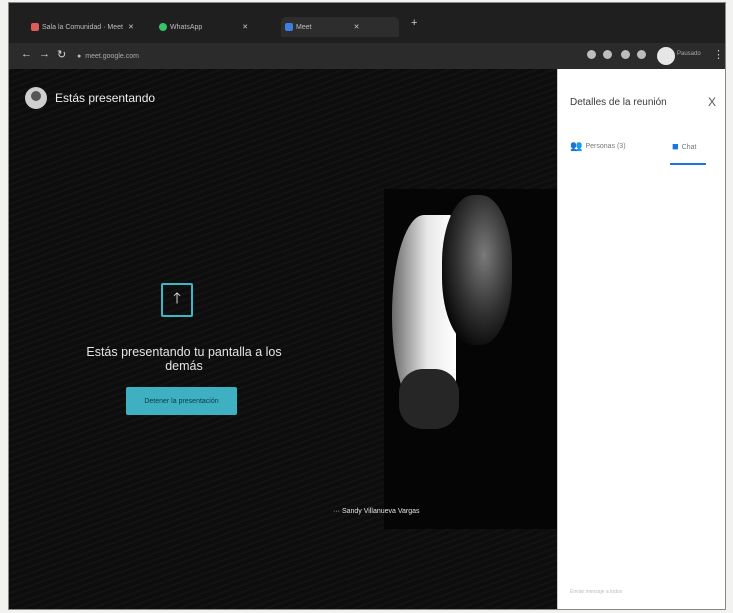 This screenshot has height=613, width=733. Describe the element at coordinates (718, 54) in the screenshot. I see `menu-icon: ⋮` at that location.